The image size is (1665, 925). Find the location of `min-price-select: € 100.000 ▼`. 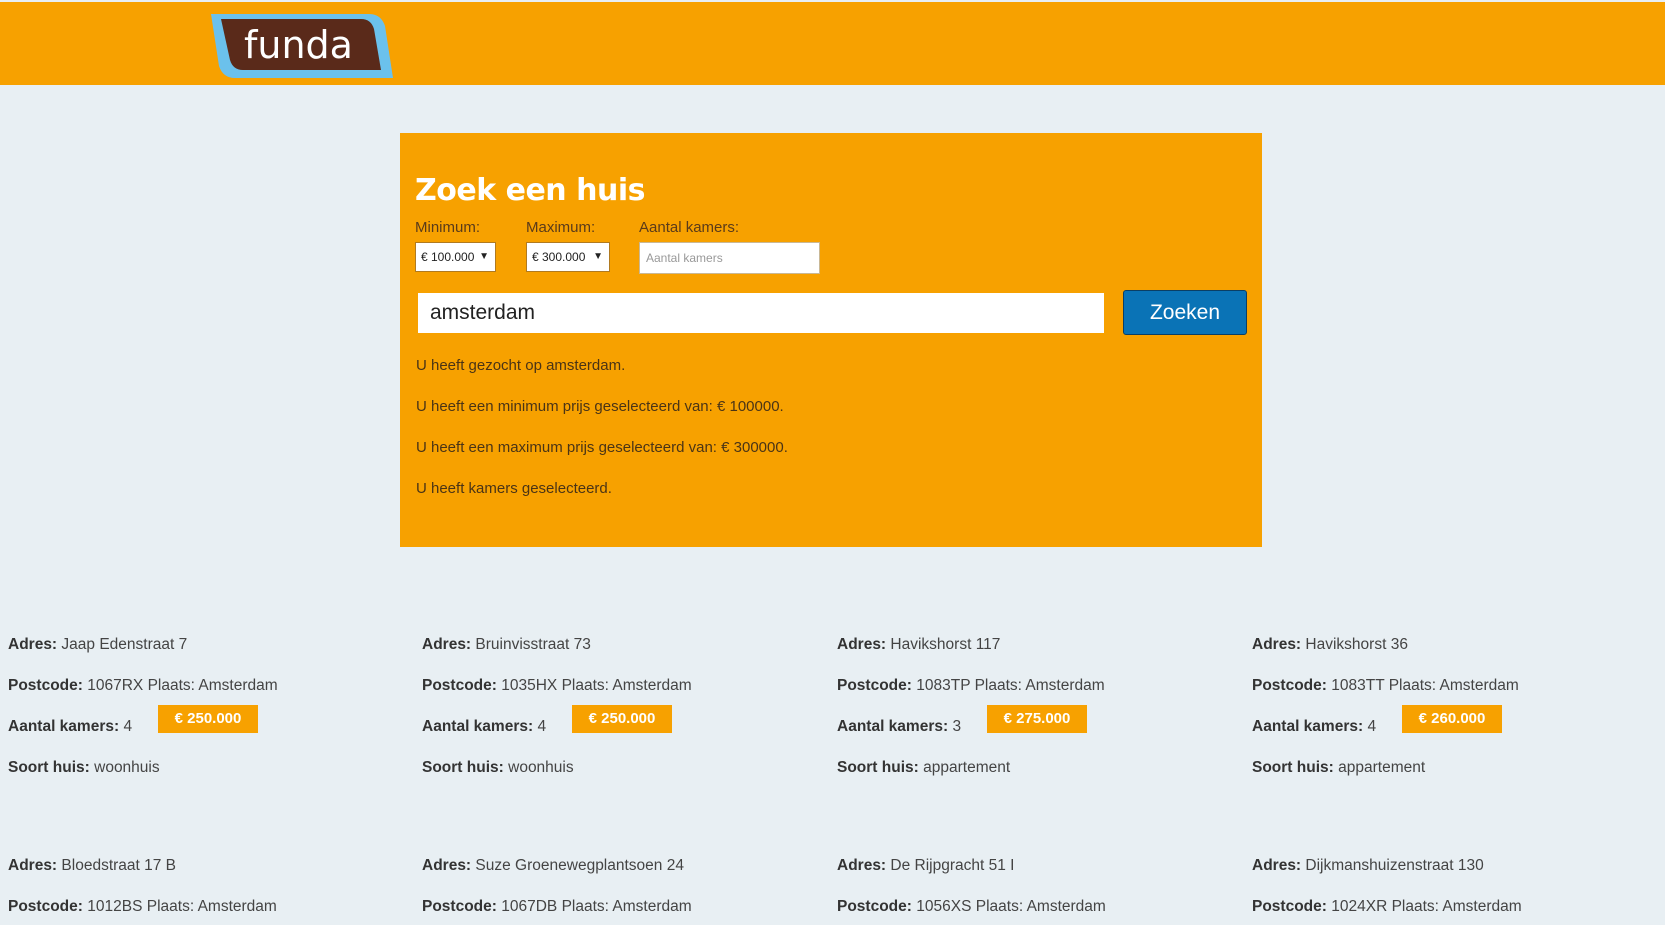

min-price-select: € 100.000 ▼ is located at coordinates (455, 257).